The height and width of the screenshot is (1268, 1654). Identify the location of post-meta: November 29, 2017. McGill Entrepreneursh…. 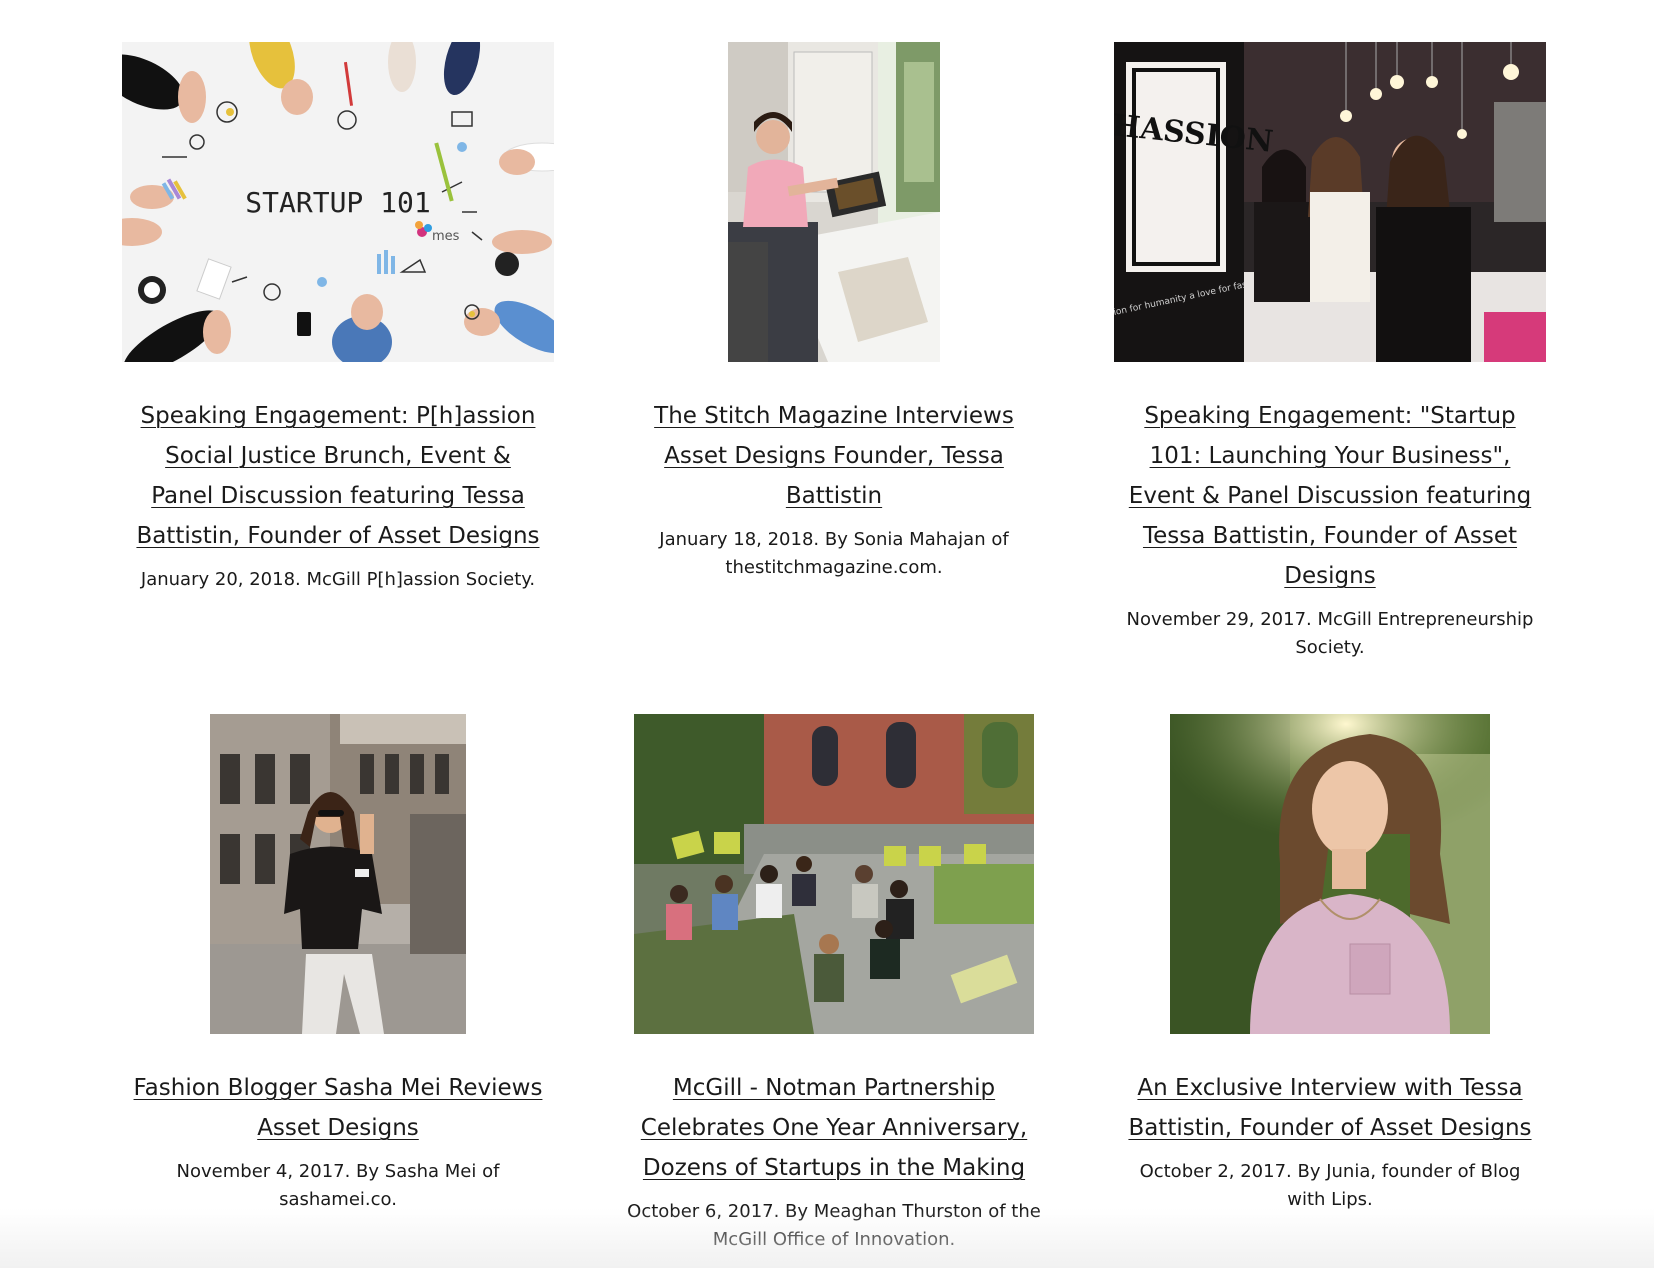
(1330, 633).